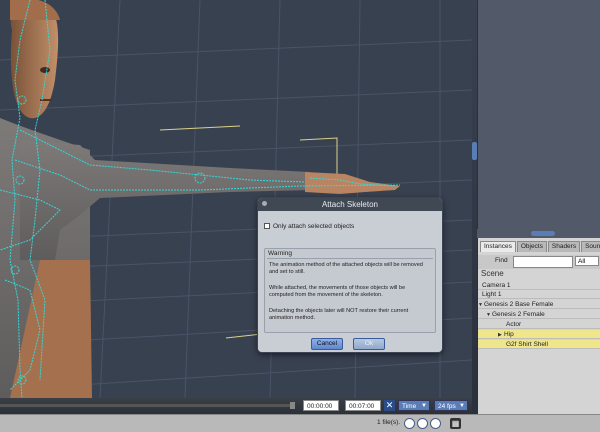 This screenshot has width=600, height=432. What do you see at coordinates (539, 285) in the screenshot?
I see `tree-item: Camera 1` at bounding box center [539, 285].